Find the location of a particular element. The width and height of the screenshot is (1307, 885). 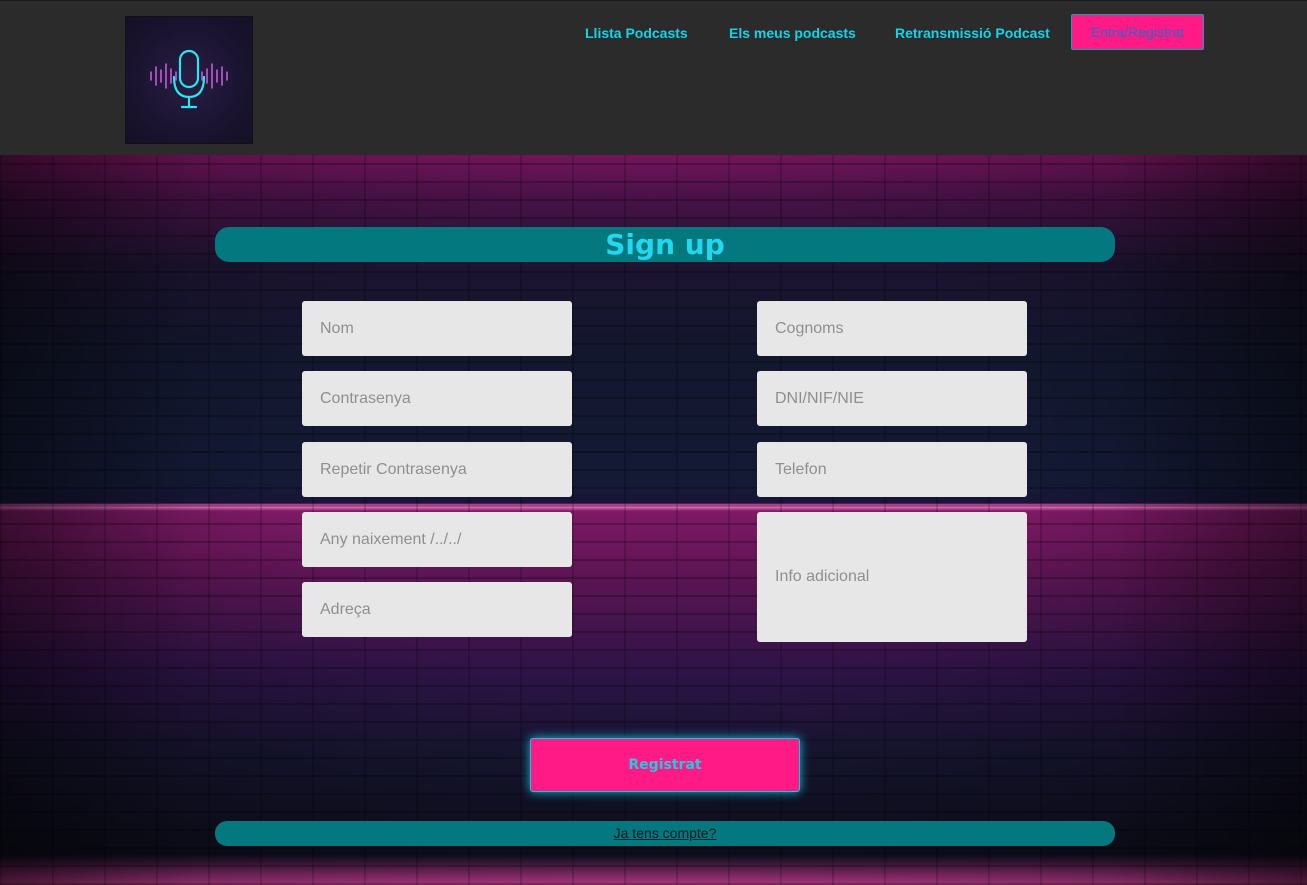

podcast-logo is located at coordinates (189, 80).